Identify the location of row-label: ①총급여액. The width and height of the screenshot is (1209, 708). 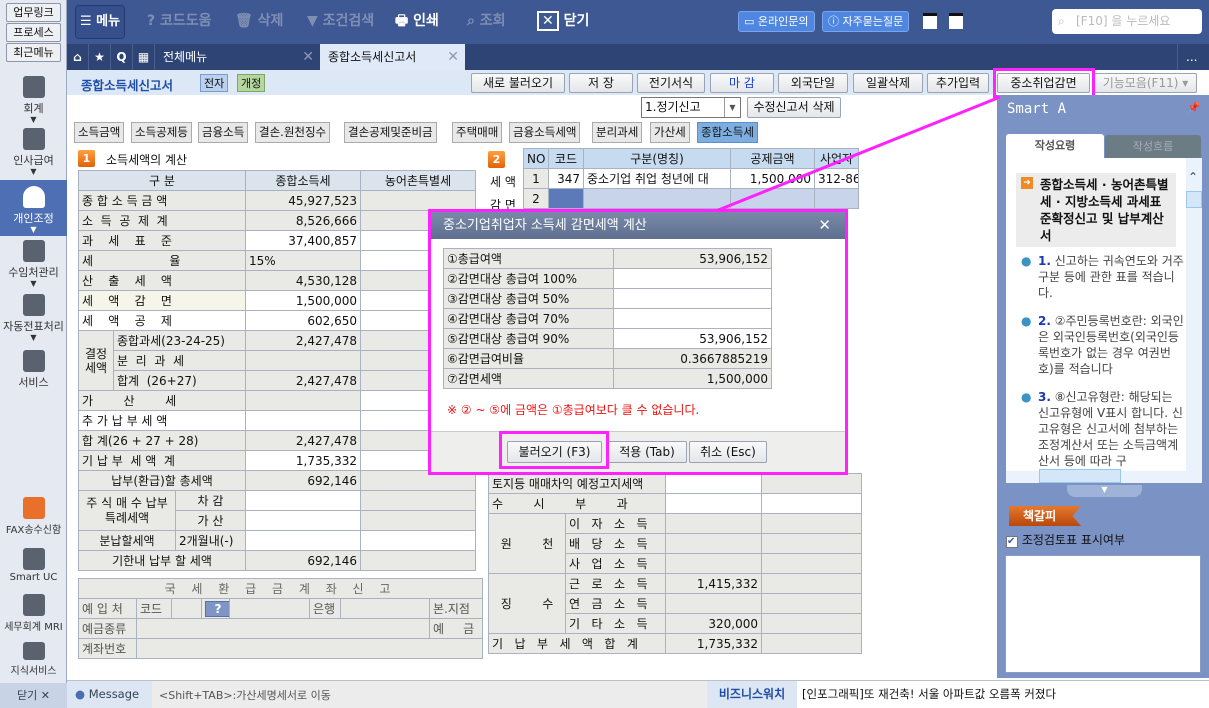
(528, 258).